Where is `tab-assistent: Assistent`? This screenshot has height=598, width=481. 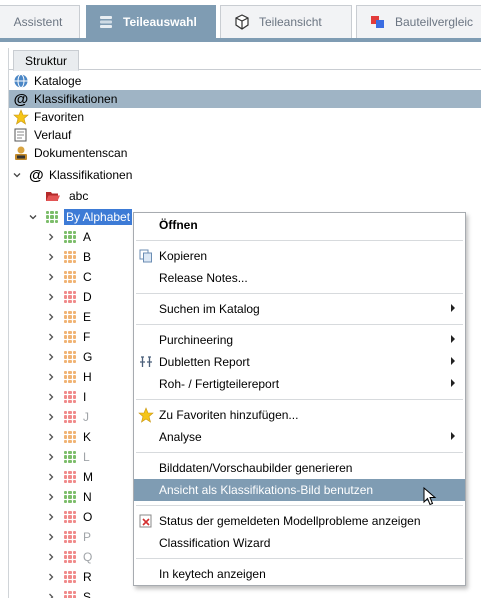 tab-assistent: Assistent is located at coordinates (40, 21).